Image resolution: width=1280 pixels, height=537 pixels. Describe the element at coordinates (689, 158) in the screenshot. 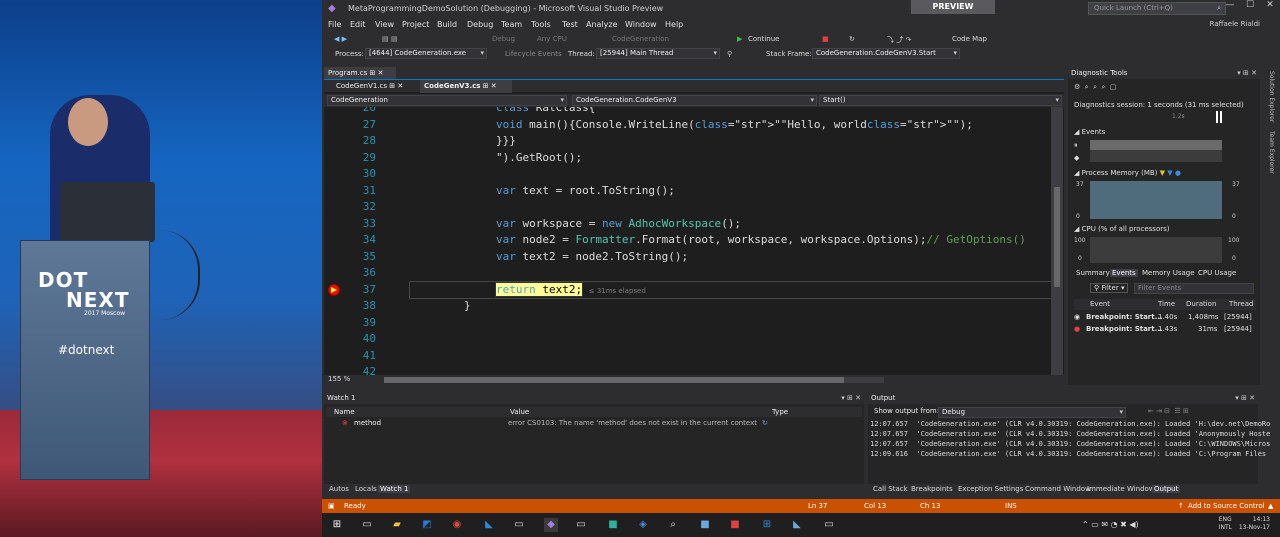

I see `code-line: 29 ").GetRoot();` at that location.